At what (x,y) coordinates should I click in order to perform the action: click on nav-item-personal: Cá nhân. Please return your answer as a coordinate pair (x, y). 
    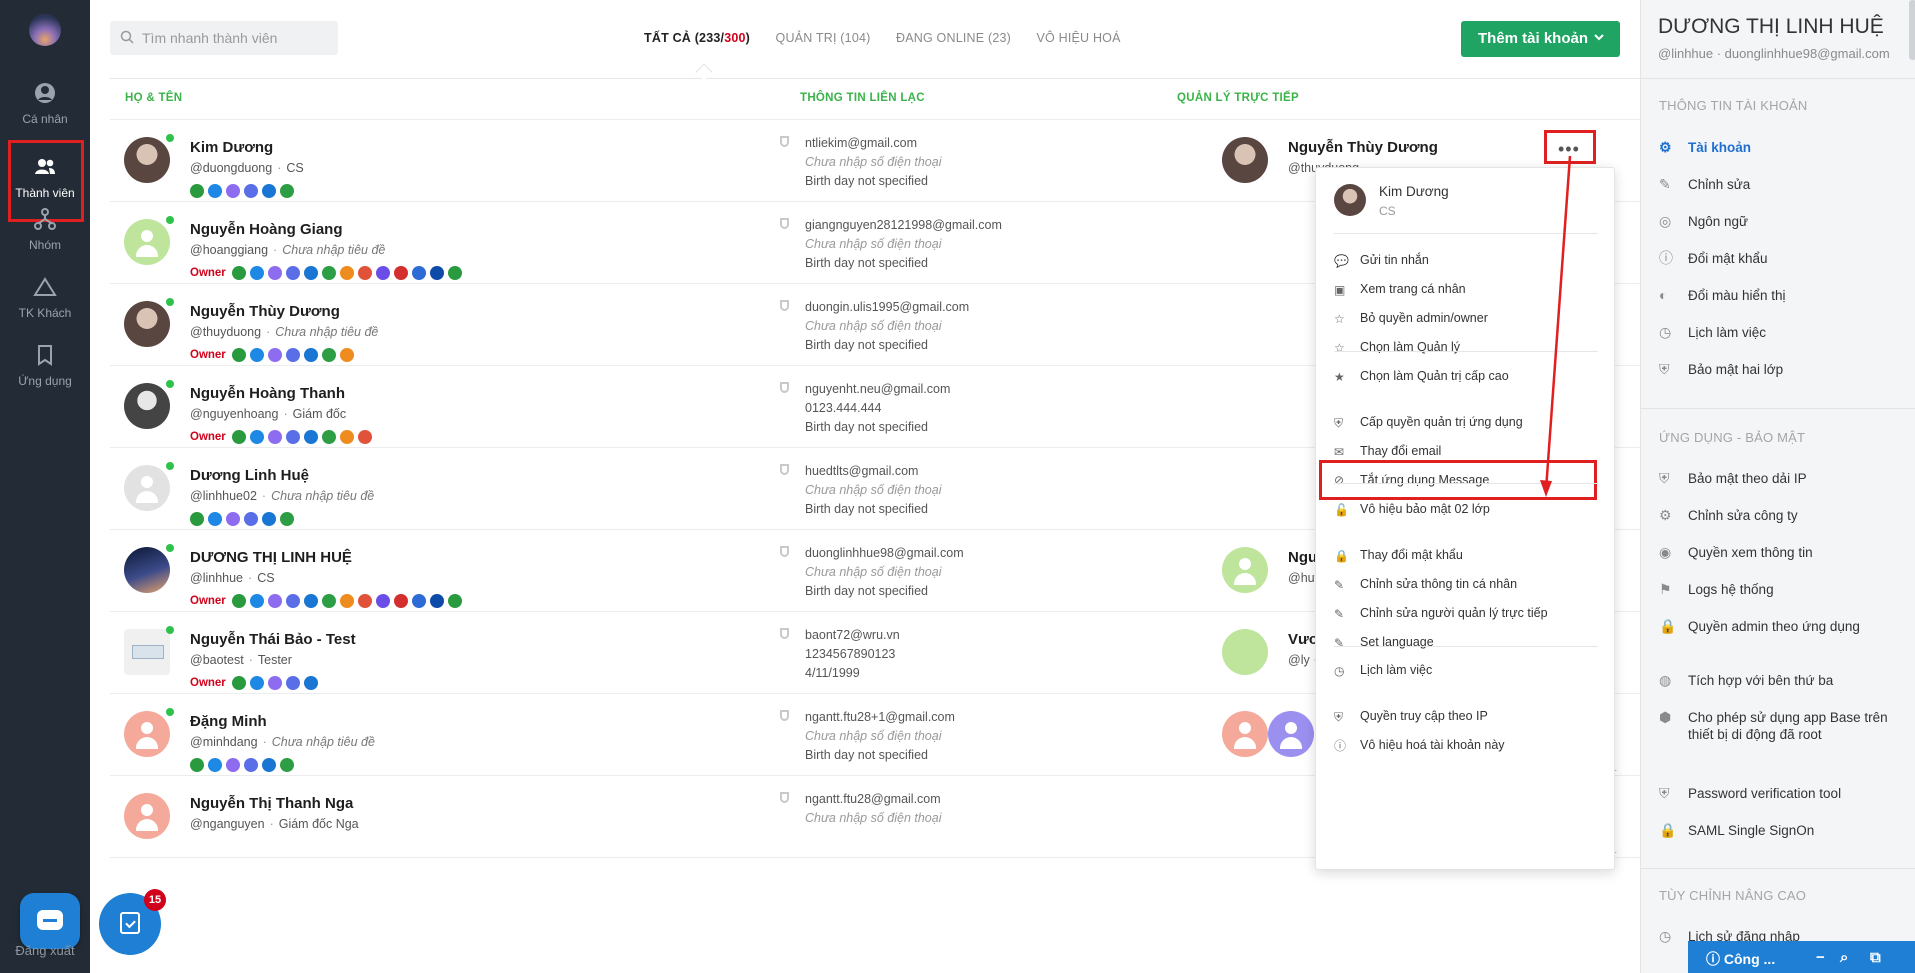
    Looking at the image, I should click on (45, 110).